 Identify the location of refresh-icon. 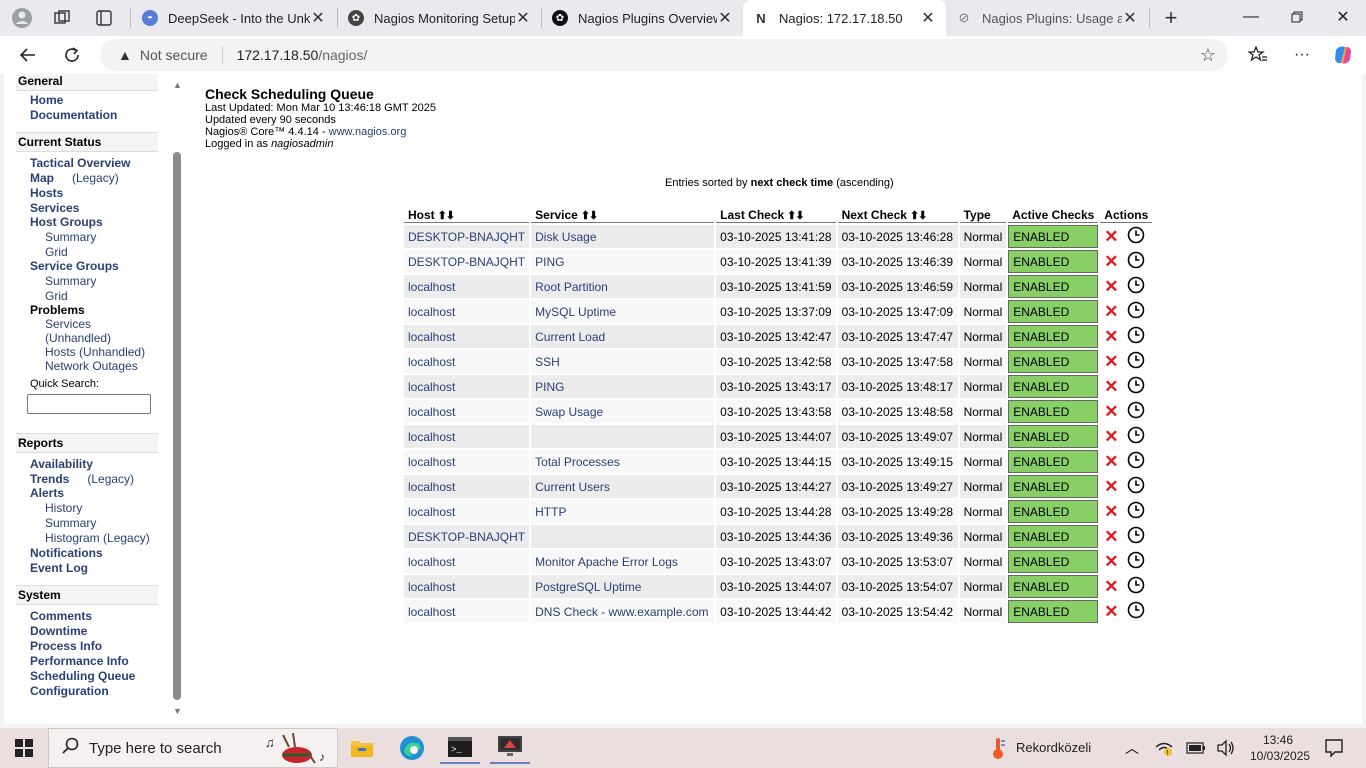
(72, 55).